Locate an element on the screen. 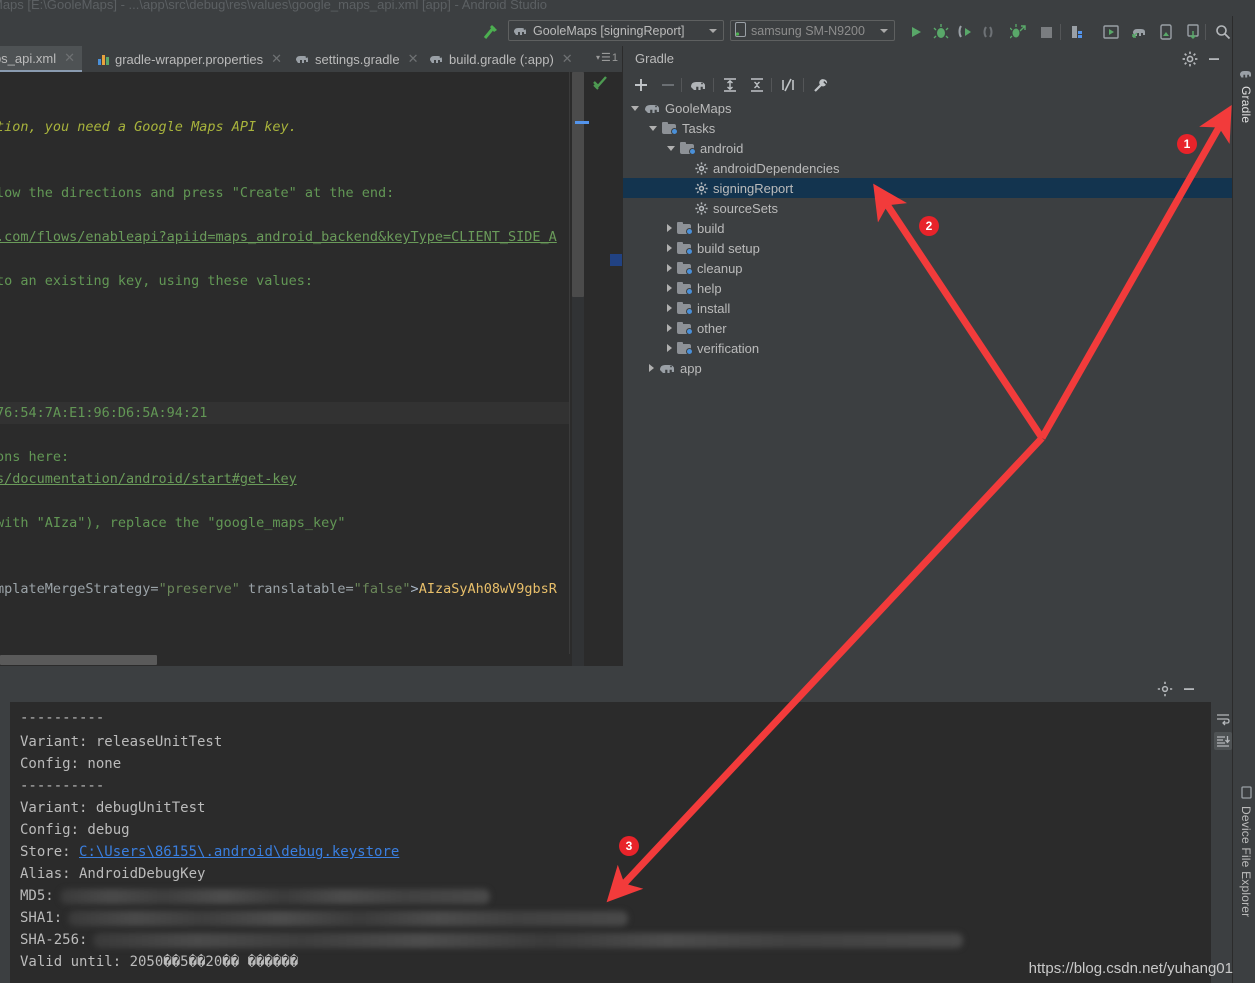 Image resolution: width=1255 pixels, height=983 pixels. gradle-tree-item-label: sourceSets is located at coordinates (746, 208).